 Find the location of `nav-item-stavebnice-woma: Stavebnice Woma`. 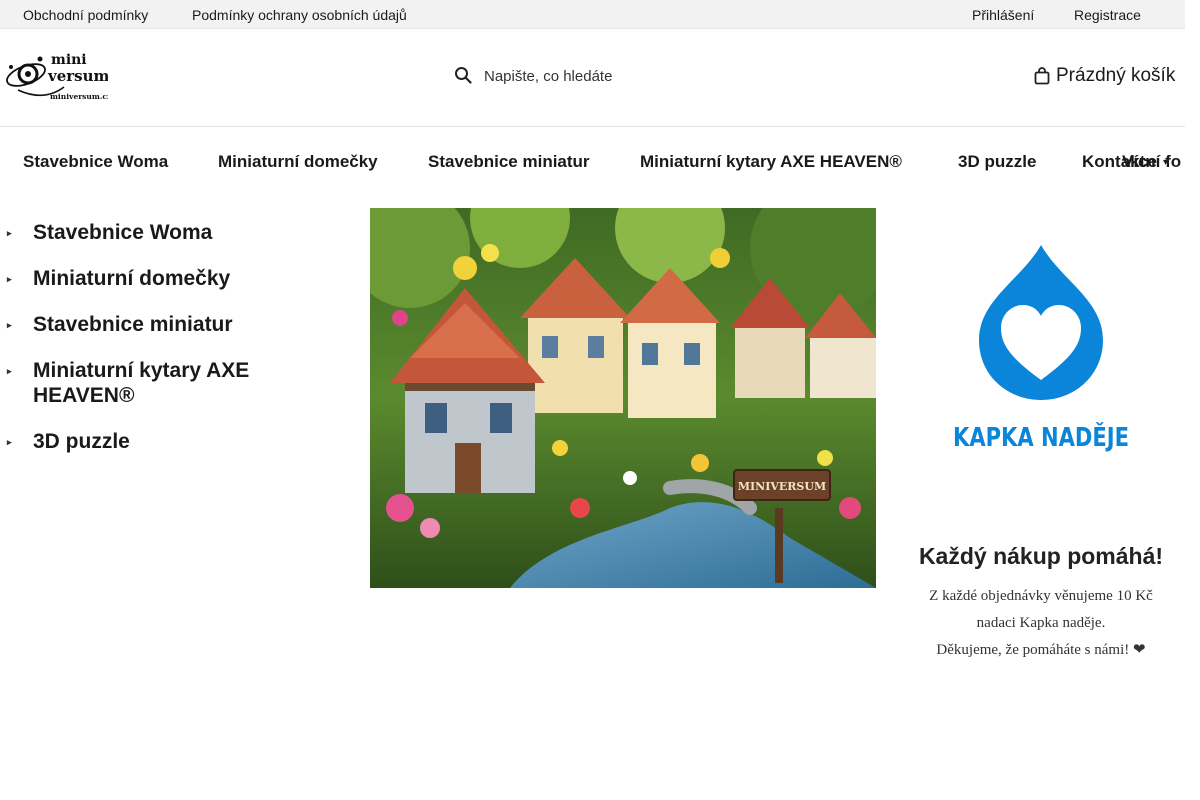

nav-item-stavebnice-woma: Stavebnice Woma is located at coordinates (95, 162).